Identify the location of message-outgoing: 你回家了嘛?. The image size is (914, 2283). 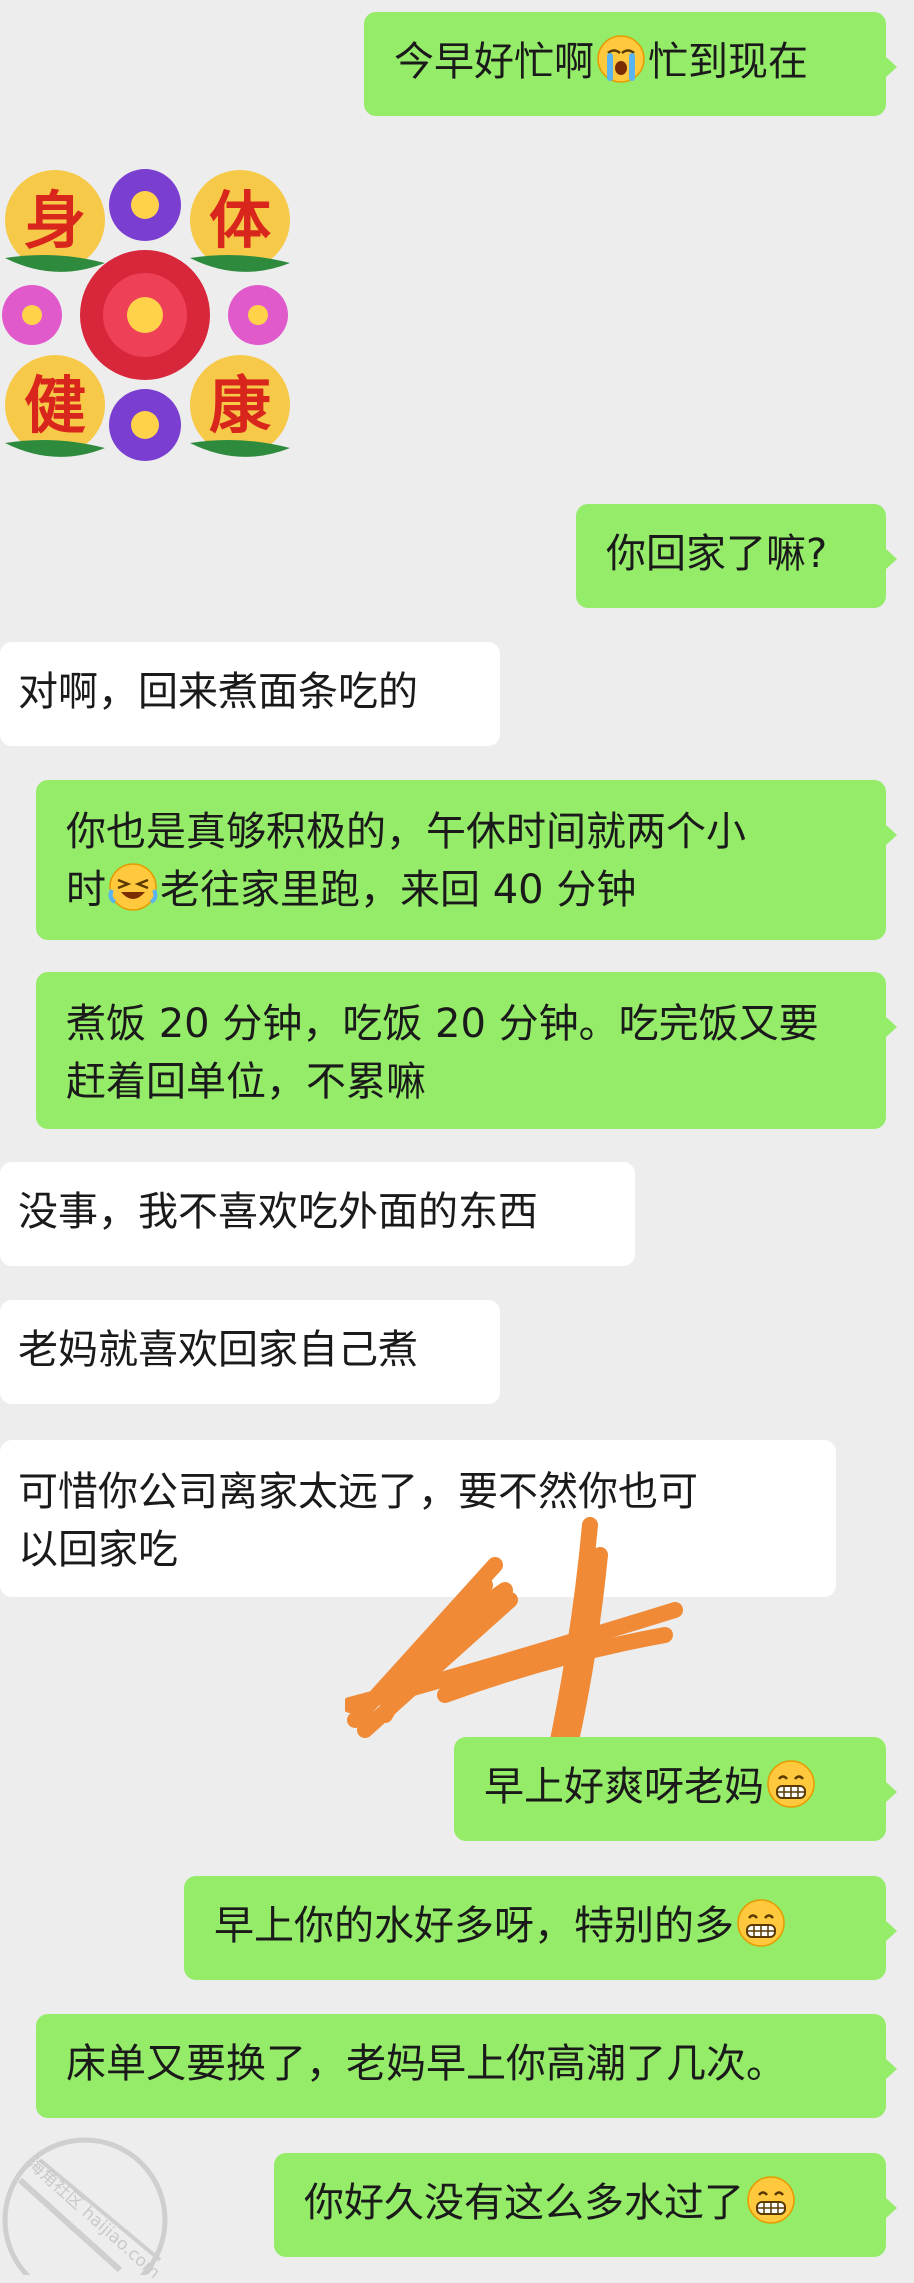
(736, 556).